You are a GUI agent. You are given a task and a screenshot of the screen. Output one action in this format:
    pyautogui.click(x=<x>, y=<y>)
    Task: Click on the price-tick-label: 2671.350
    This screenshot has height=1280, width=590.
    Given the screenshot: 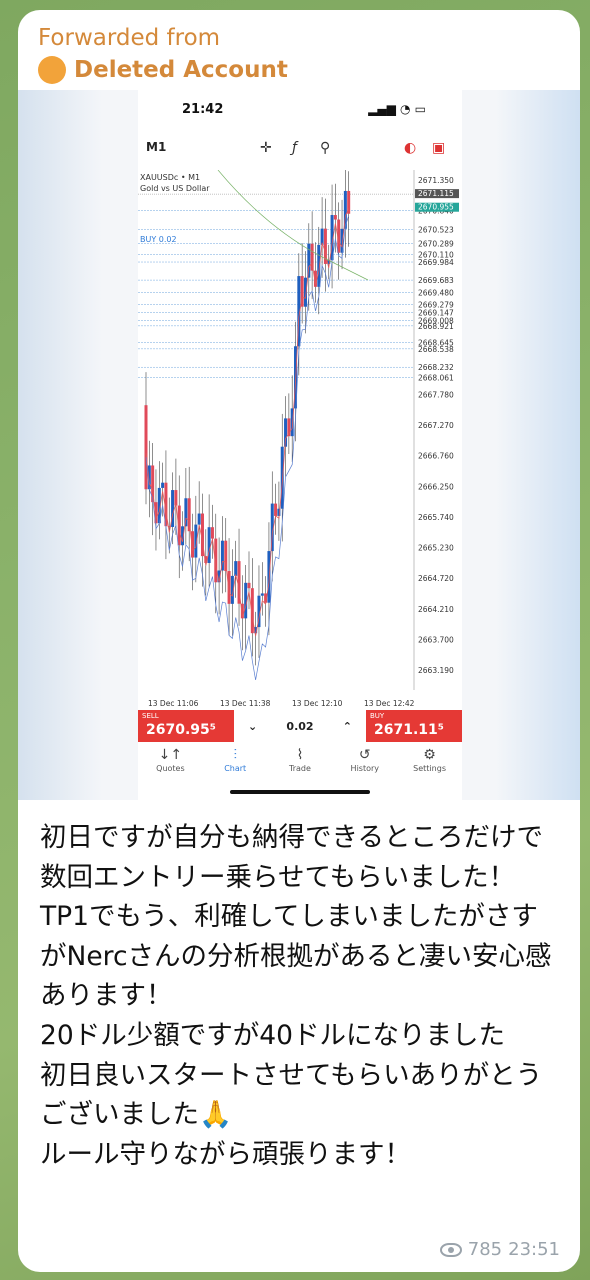 What is the action you would take?
    pyautogui.click(x=436, y=180)
    